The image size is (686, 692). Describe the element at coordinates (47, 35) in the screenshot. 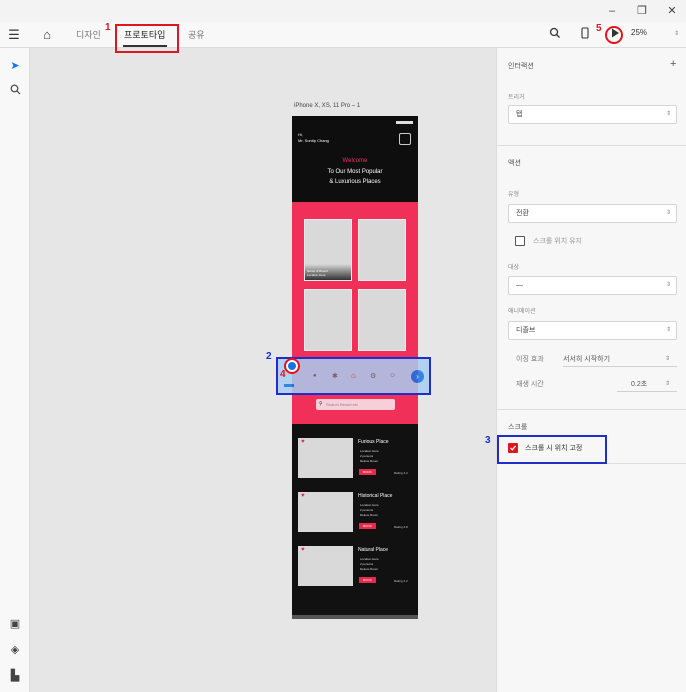

I see `home-icon: ⌂` at that location.